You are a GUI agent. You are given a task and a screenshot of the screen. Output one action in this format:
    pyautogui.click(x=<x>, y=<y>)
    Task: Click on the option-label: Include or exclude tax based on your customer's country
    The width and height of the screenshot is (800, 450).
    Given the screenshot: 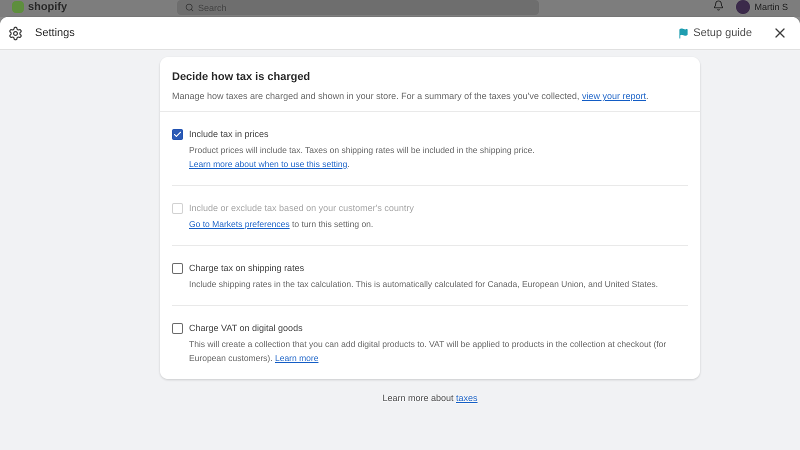 What is the action you would take?
    pyautogui.click(x=301, y=208)
    